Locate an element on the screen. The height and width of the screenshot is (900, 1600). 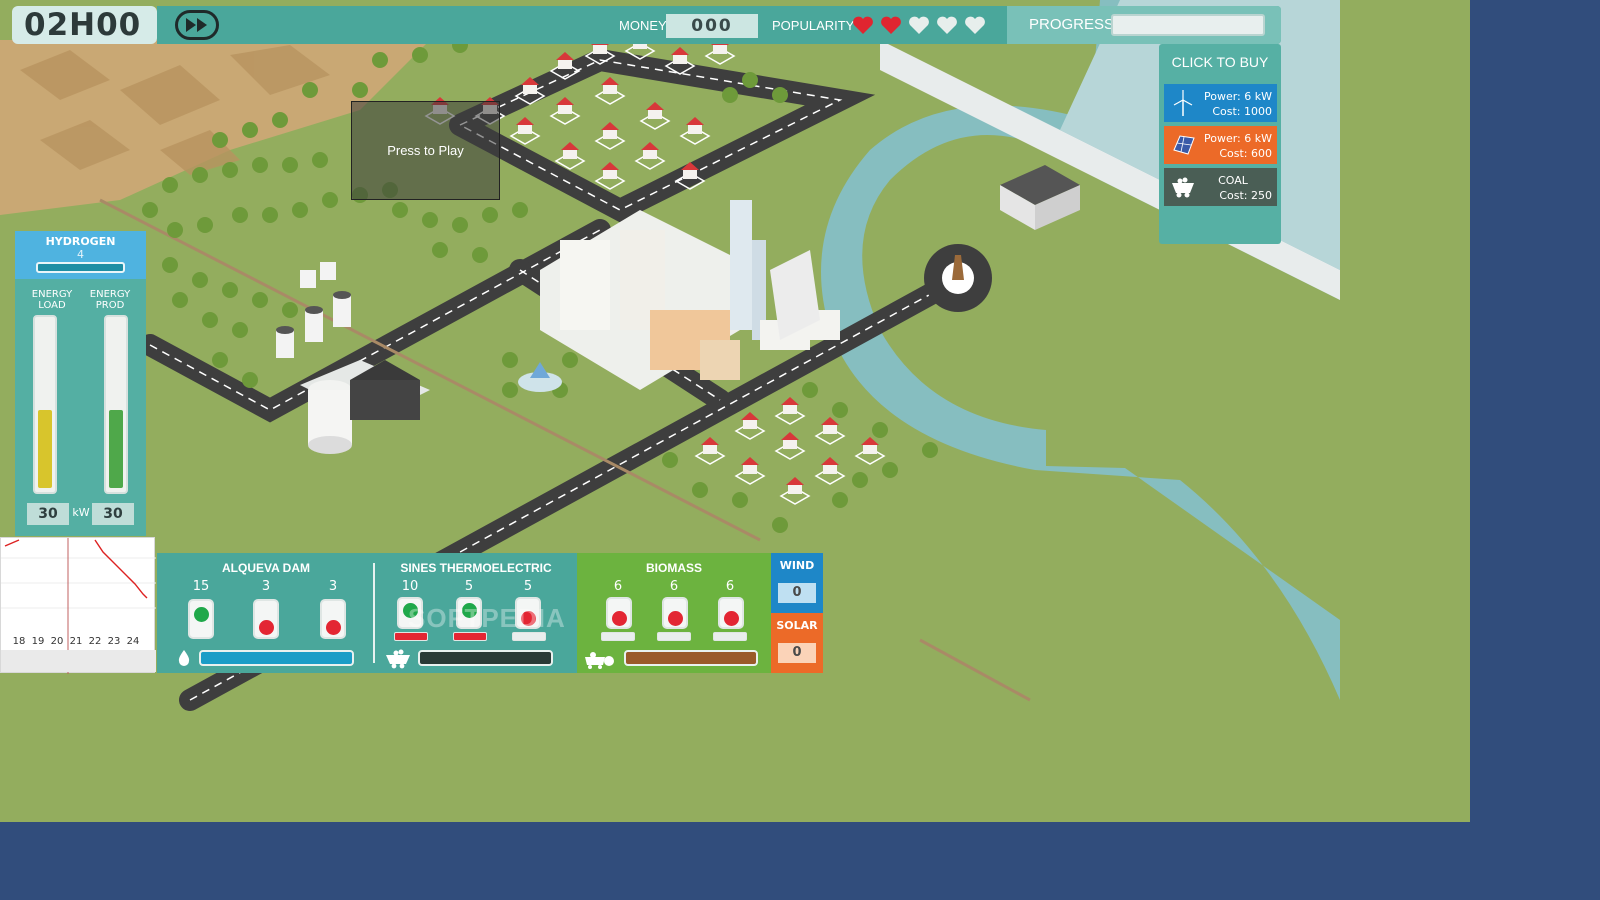
unit-capacity: 6 is located at coordinates (730, 586).